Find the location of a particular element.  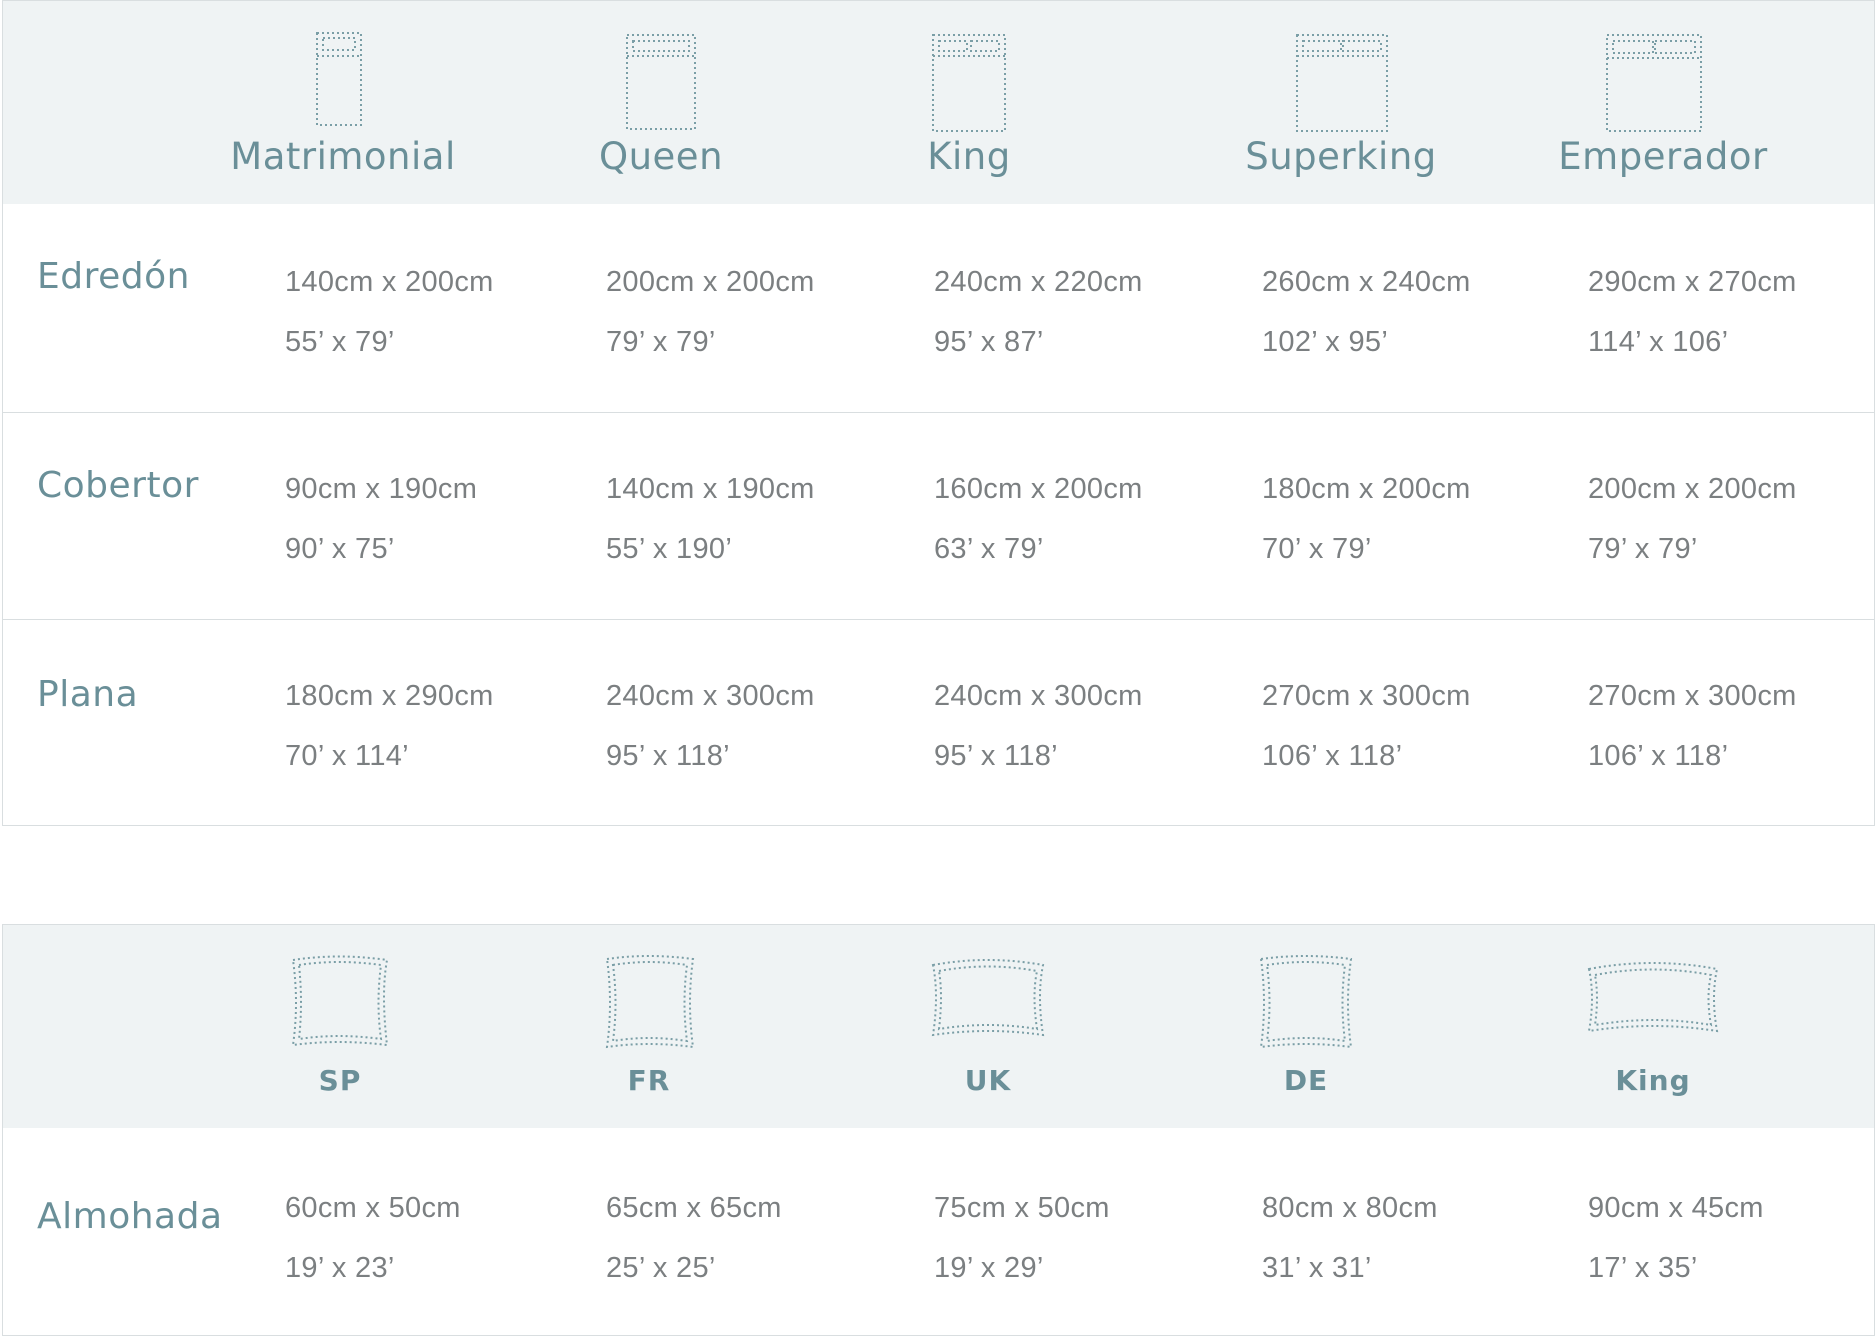

pillow-icons is located at coordinates (1005, 1002).